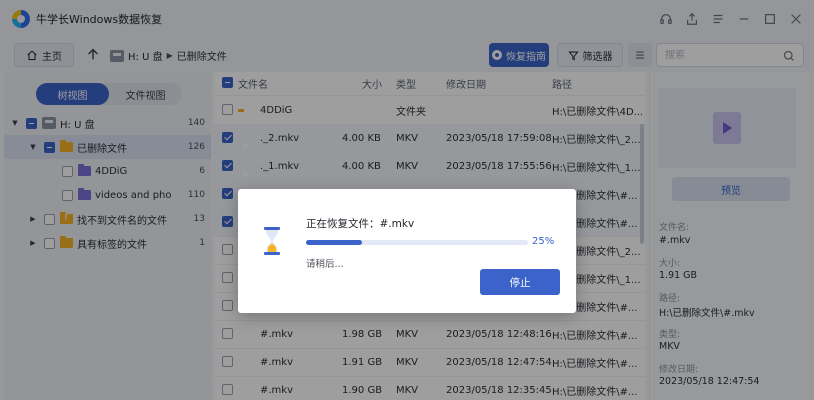  What do you see at coordinates (543, 241) in the screenshot?
I see `progress-percent: 25%` at bounding box center [543, 241].